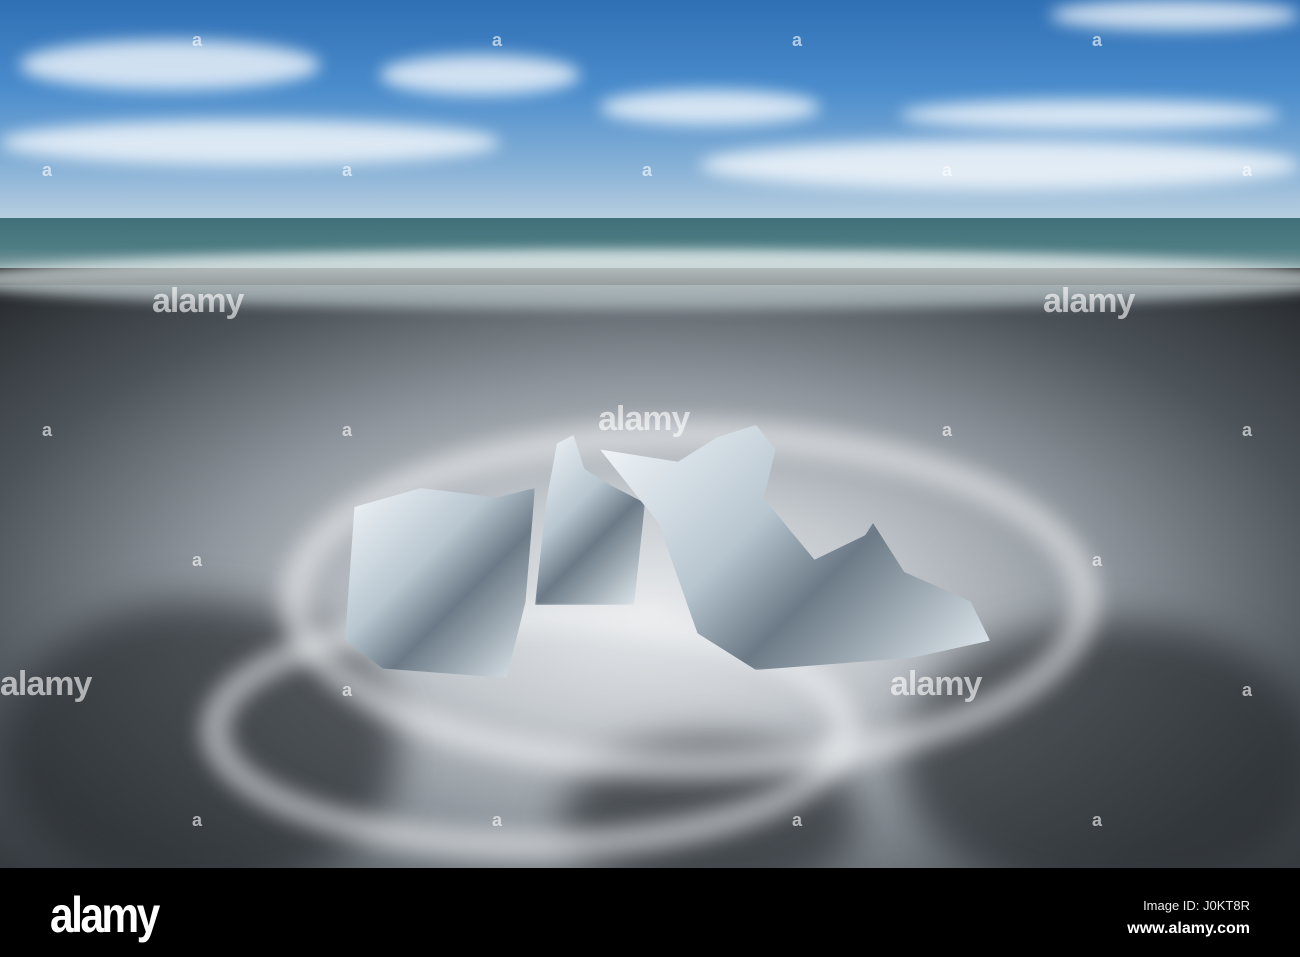 The width and height of the screenshot is (1300, 957). What do you see at coordinates (105, 915) in the screenshot?
I see `alamy-logo: alamy` at bounding box center [105, 915].